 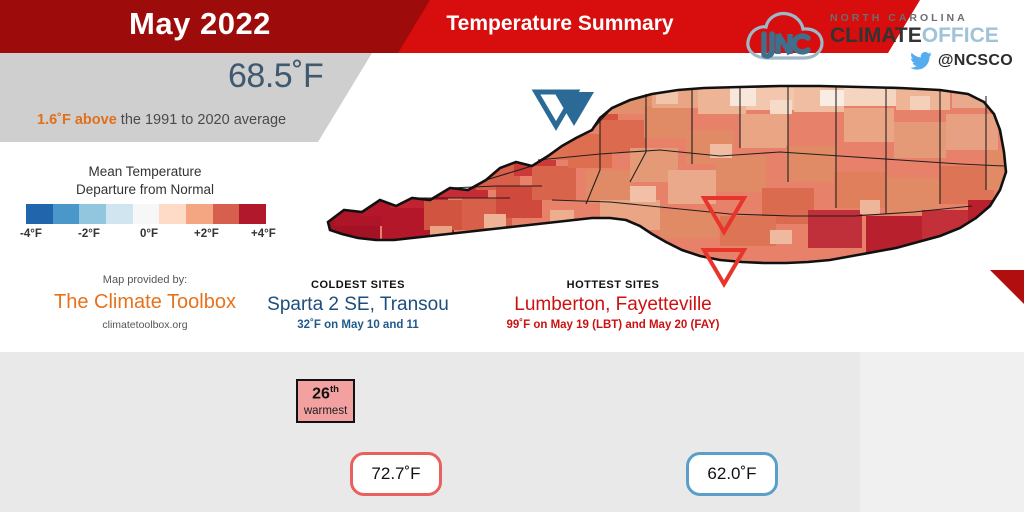 I want to click on legend-tick-0: -4°F, so click(x=31, y=234).